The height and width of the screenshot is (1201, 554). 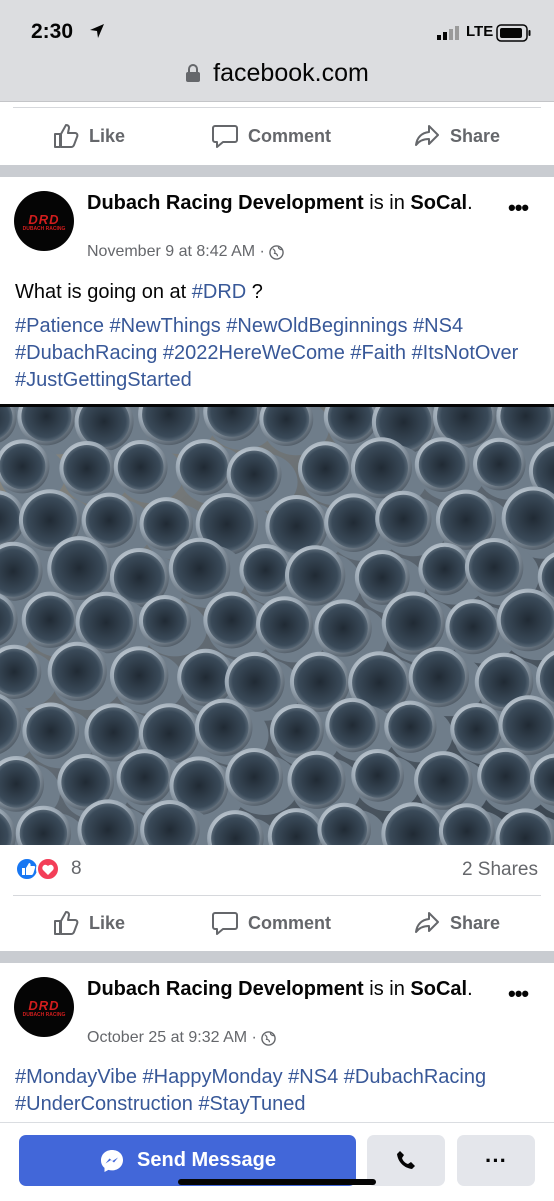 What do you see at coordinates (165, 326) in the screenshot?
I see `hashtag-link: #NewThings` at bounding box center [165, 326].